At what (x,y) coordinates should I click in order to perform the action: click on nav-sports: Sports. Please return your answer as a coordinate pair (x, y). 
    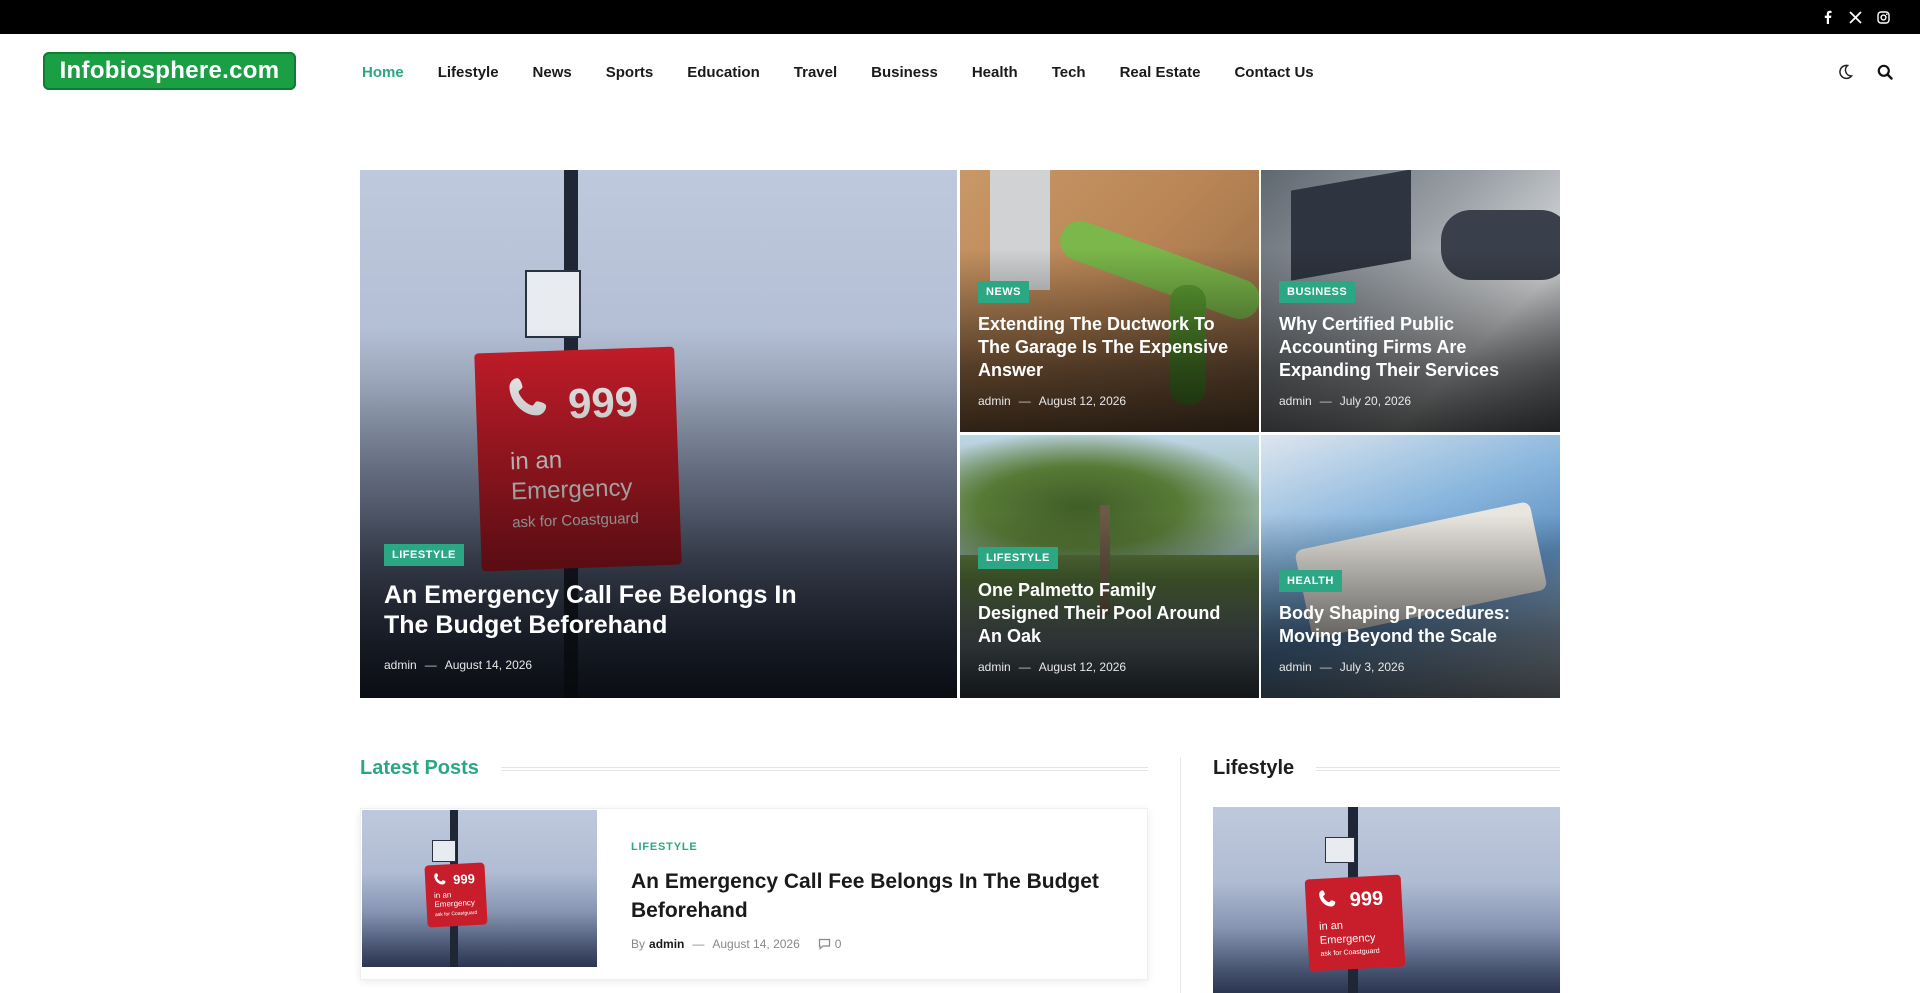
    Looking at the image, I should click on (630, 72).